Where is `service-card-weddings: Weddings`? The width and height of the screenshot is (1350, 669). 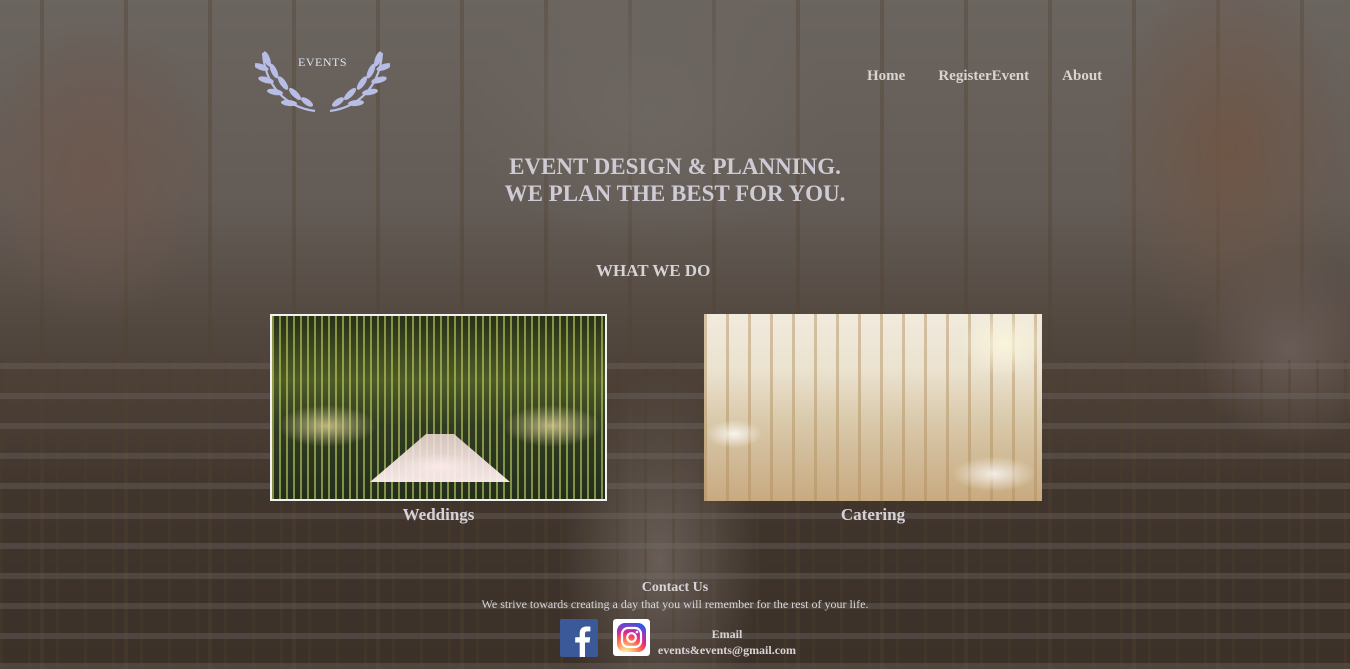
service-card-weddings: Weddings is located at coordinates (438, 419).